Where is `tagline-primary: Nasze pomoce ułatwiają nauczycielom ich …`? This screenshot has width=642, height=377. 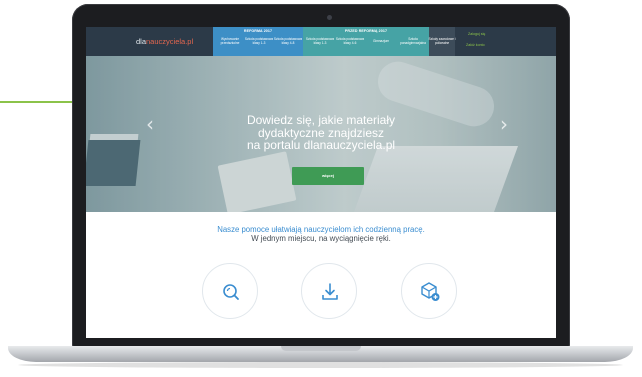 tagline-primary: Nasze pomoce ułatwiają nauczycielom ich … is located at coordinates (321, 229).